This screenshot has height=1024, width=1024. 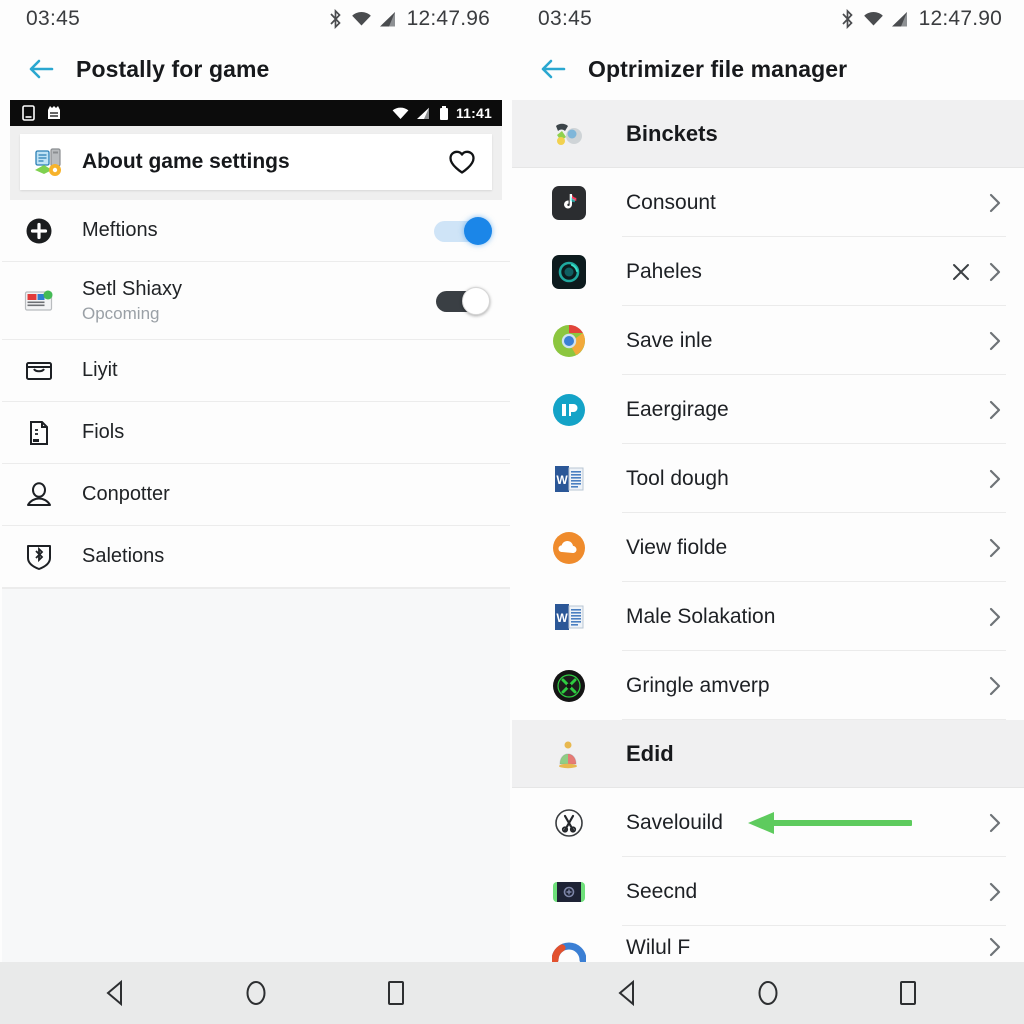 I want to click on list-item-conpotter: Conpotter, so click(x=256, y=495).